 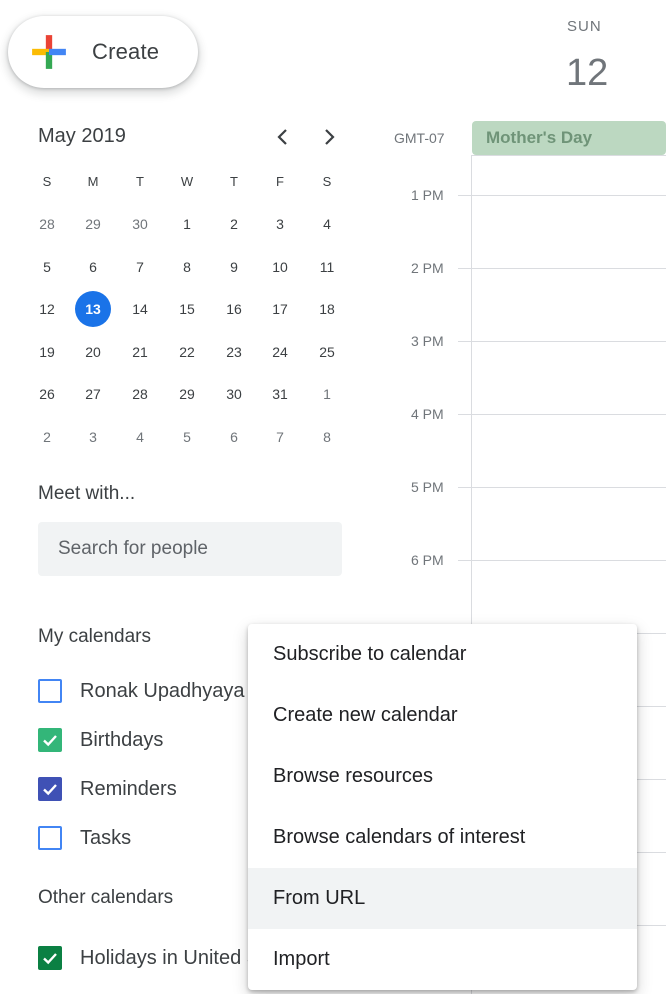 I want to click on day-number: 12, so click(x=587, y=73).